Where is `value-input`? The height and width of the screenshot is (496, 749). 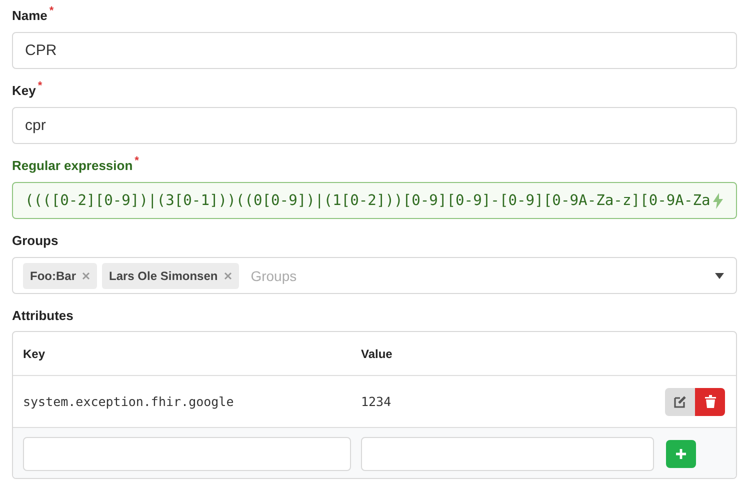 value-input is located at coordinates (507, 453).